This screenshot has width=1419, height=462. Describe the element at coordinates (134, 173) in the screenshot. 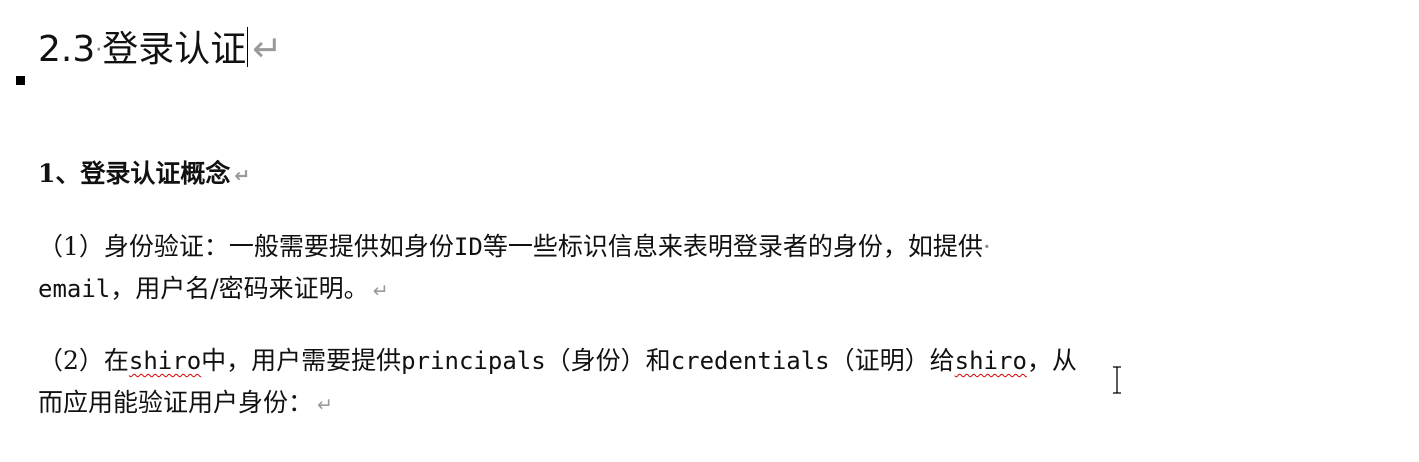

I see `section-title: 1、登录认证概念` at that location.